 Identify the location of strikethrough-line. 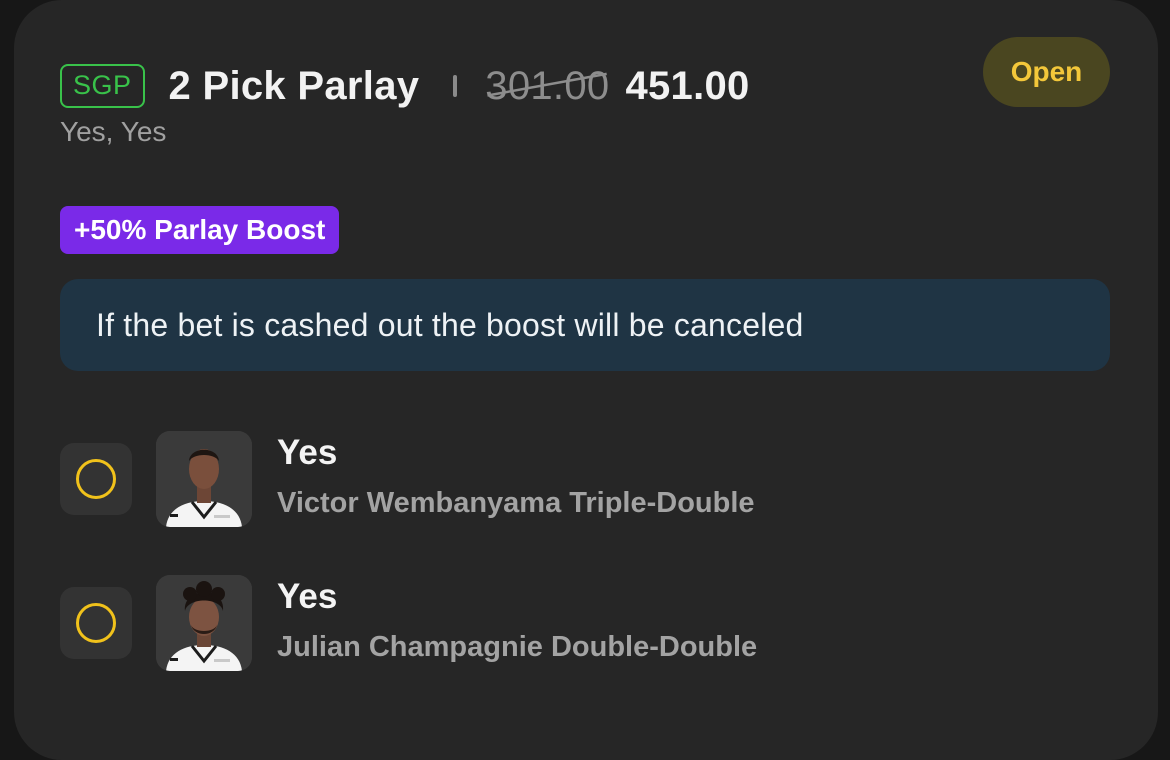
(547, 86).